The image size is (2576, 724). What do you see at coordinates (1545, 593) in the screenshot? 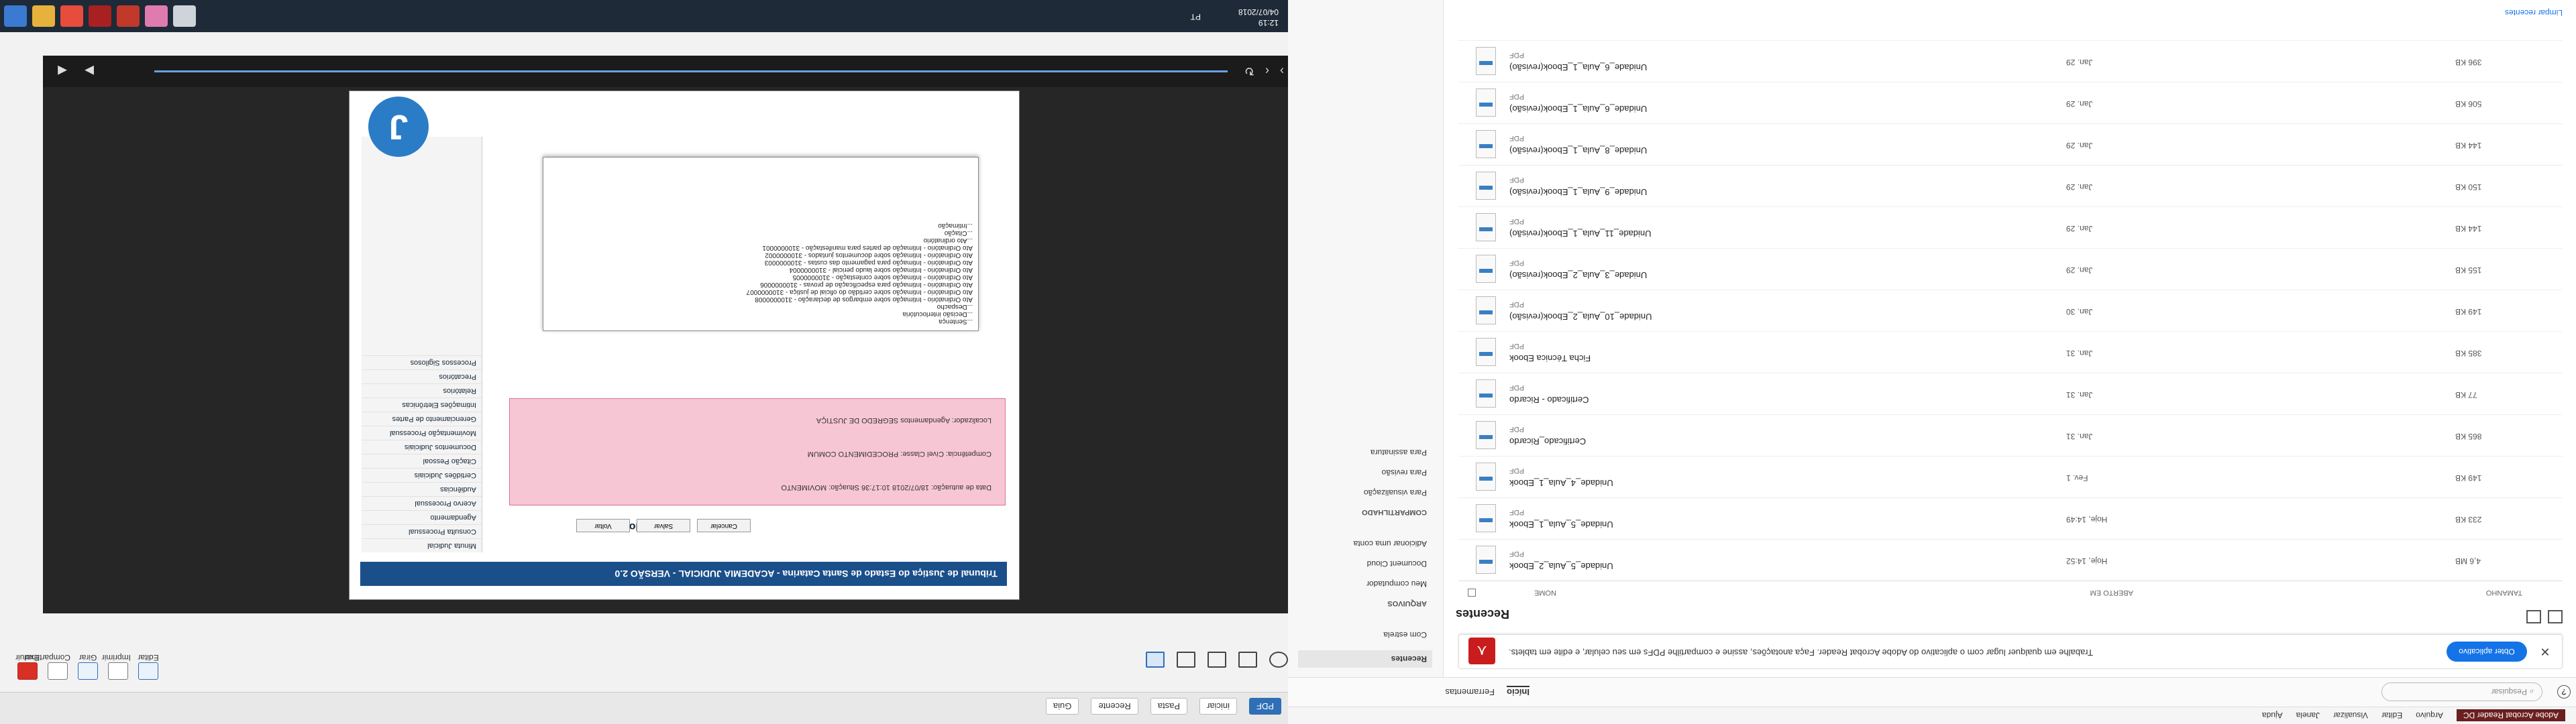
I see `col-name: NOME` at bounding box center [1545, 593].